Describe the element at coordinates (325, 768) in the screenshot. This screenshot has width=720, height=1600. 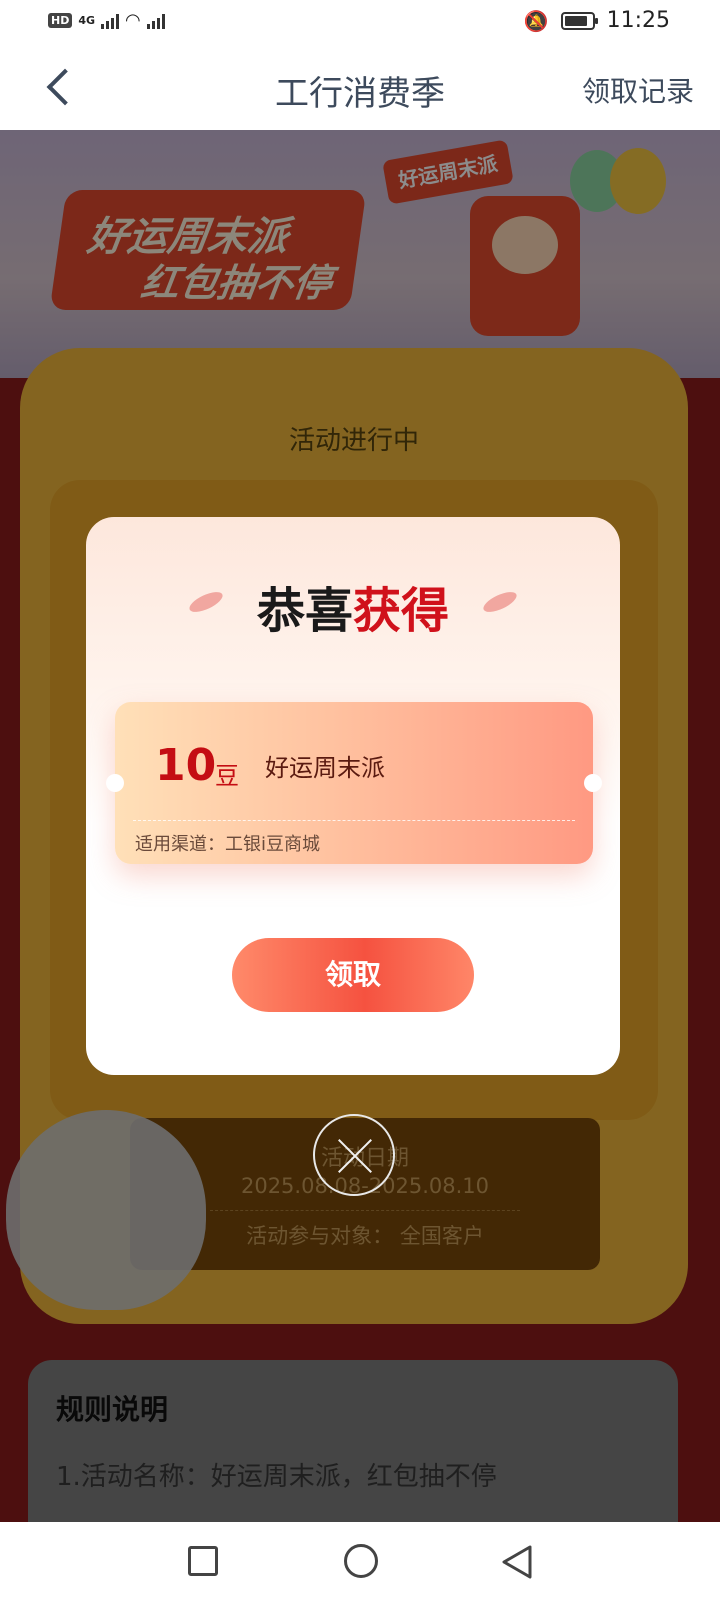
I see `coupon-name: 好运周末派` at that location.